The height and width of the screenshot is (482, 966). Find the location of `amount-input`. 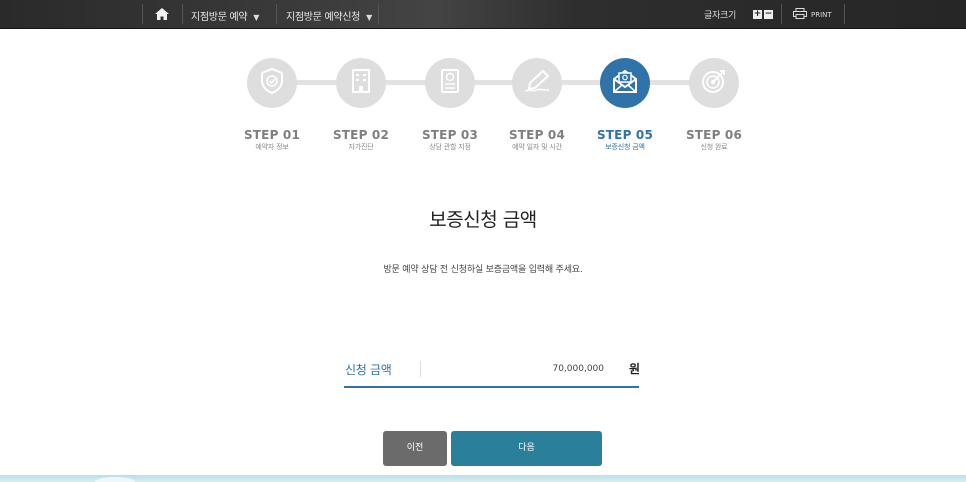

amount-input is located at coordinates (514, 369).